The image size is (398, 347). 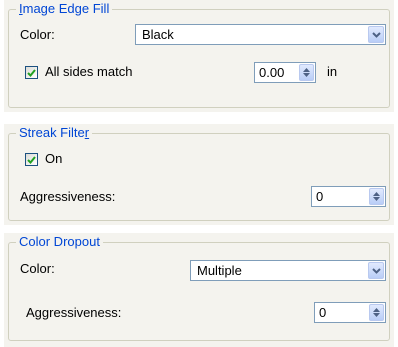 What do you see at coordinates (288, 270) in the screenshot?
I see `dropout-color-select: Multiple` at bounding box center [288, 270].